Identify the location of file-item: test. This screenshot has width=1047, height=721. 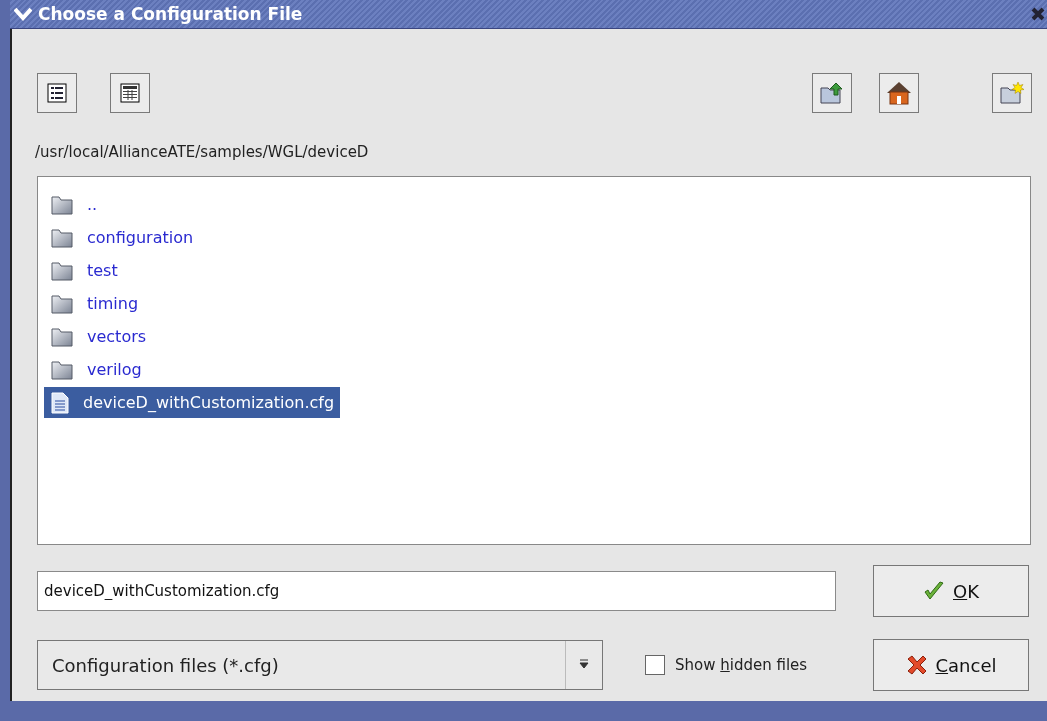
(84, 270).